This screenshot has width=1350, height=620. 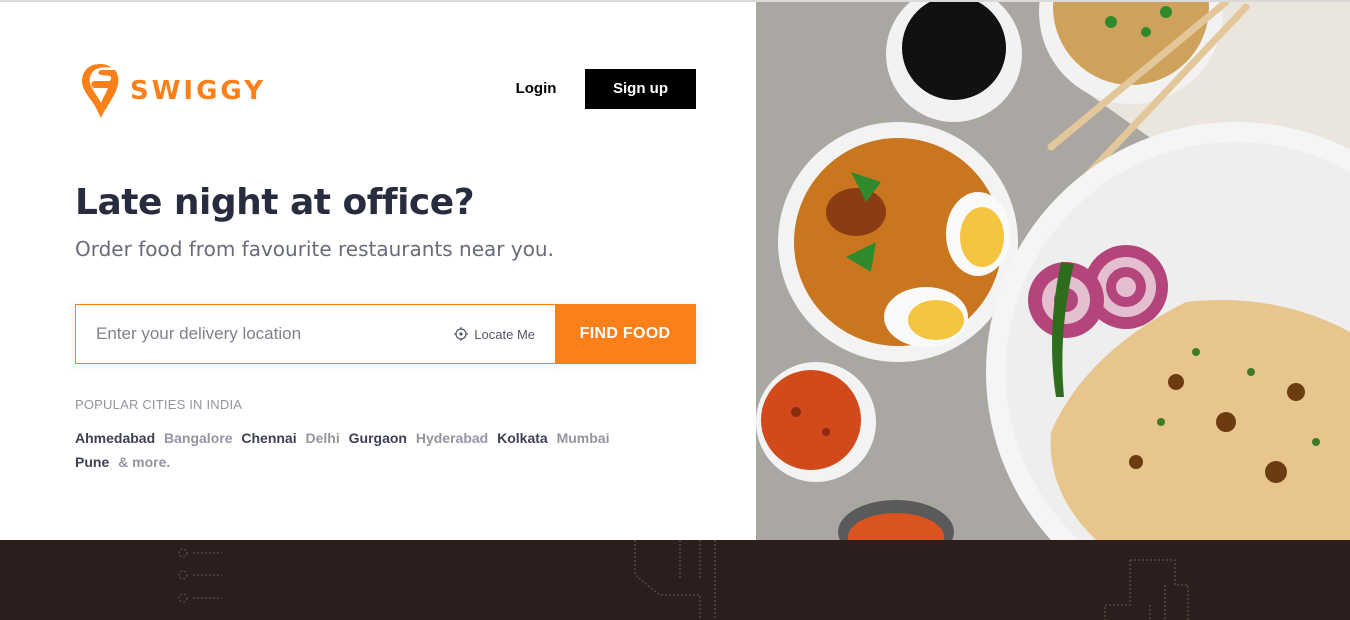 What do you see at coordinates (683, 580) in the screenshot?
I see `footer-decoration` at bounding box center [683, 580].